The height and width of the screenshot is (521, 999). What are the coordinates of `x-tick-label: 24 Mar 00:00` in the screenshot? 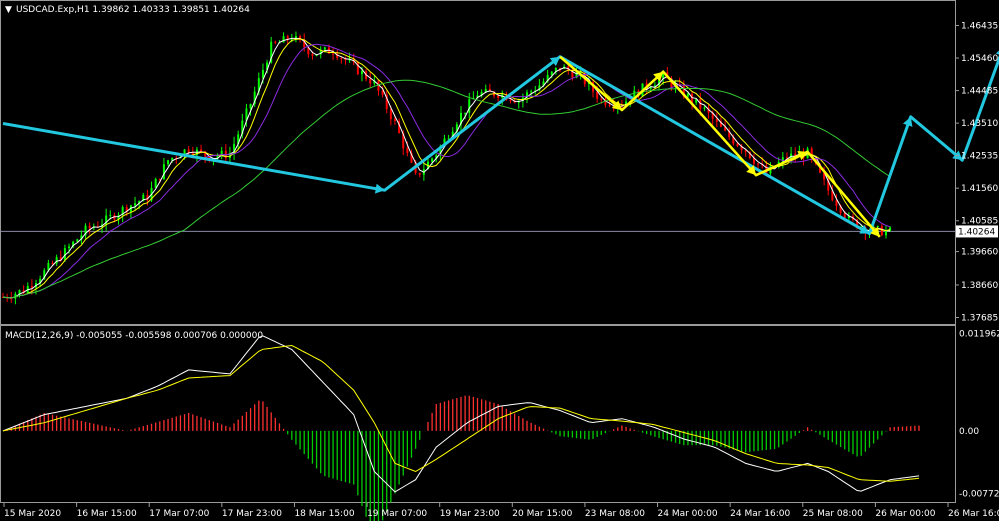 It's located at (688, 514).